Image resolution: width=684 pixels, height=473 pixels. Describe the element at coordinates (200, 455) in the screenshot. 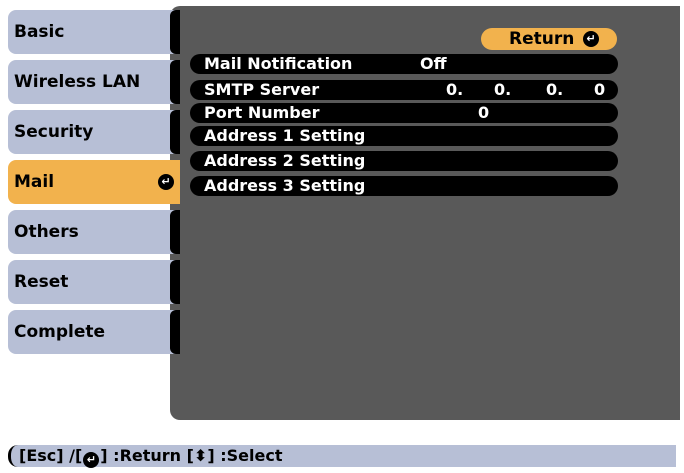

I see `up-down-arrow-icon: ⬍` at that location.